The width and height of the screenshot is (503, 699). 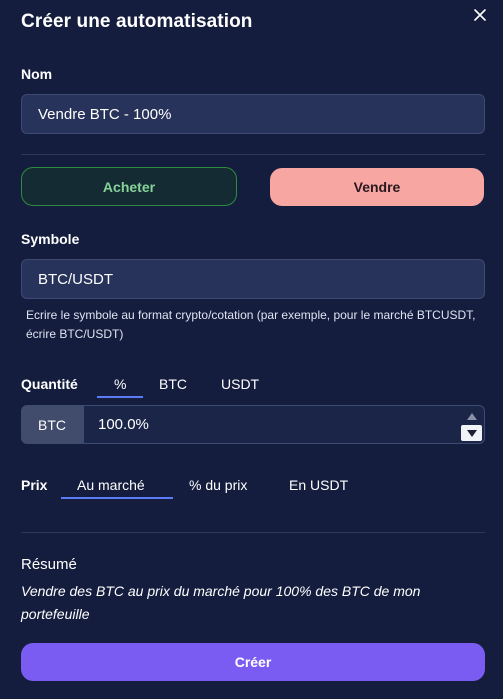 I want to click on price-tab-market: Au marché, so click(x=111, y=485).